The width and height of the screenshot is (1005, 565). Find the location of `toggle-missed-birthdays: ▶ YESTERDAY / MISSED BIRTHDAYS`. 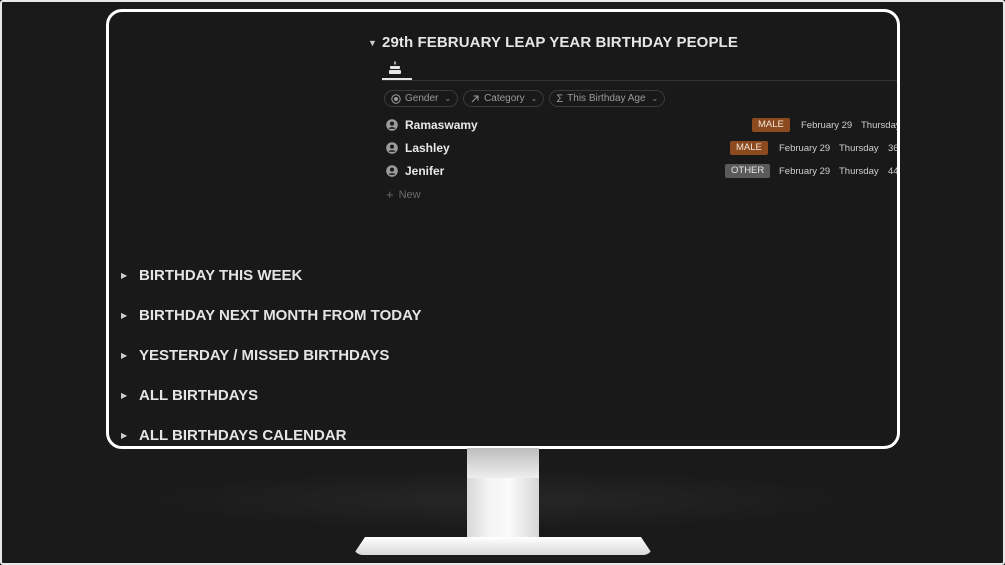

toggle-missed-birthdays: ▶ YESTERDAY / MISSED BIRTHDAYS is located at coordinates (271, 355).